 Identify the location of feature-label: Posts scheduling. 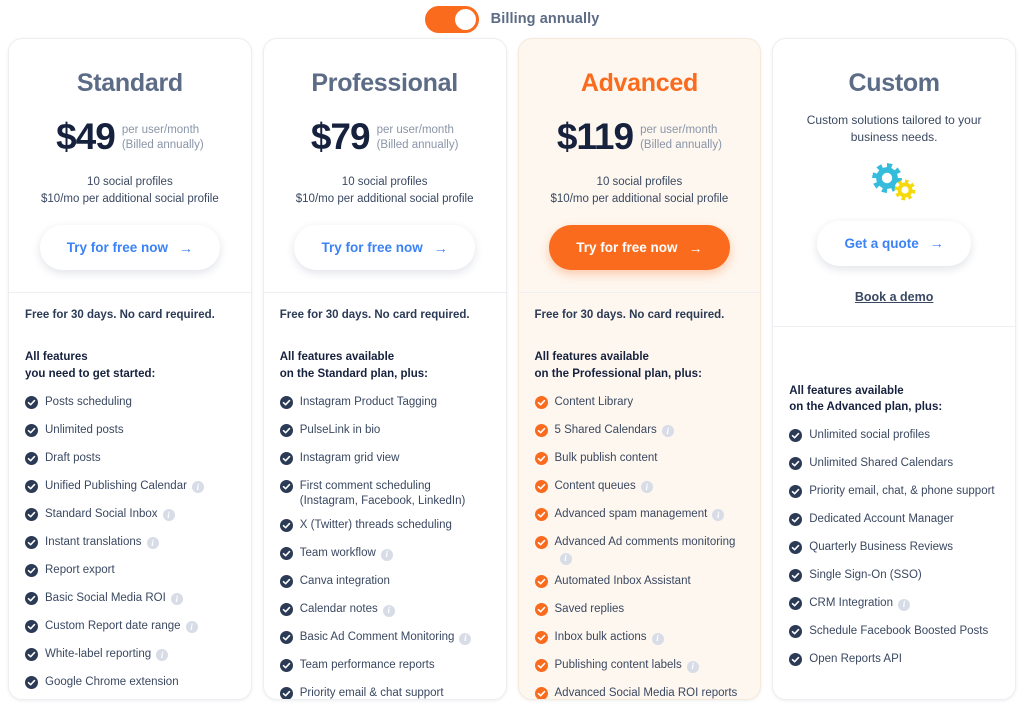
(88, 401).